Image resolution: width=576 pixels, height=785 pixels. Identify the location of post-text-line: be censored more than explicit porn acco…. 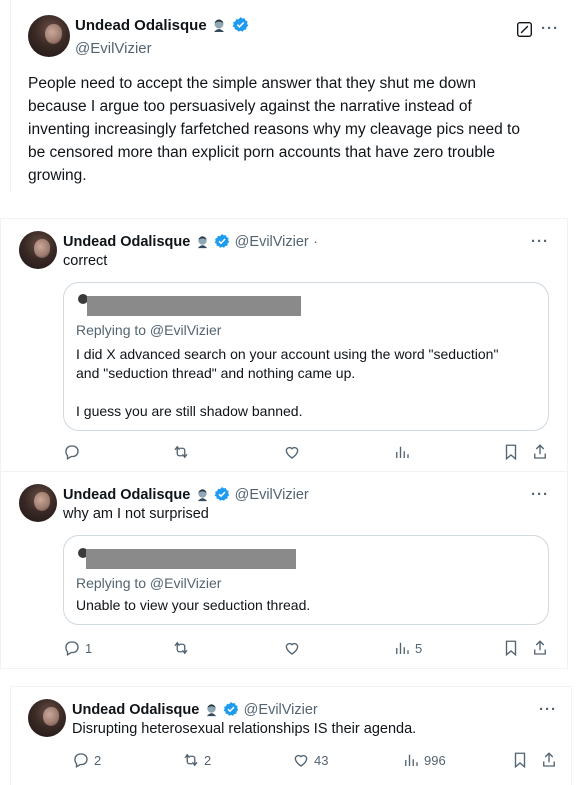
(261, 152).